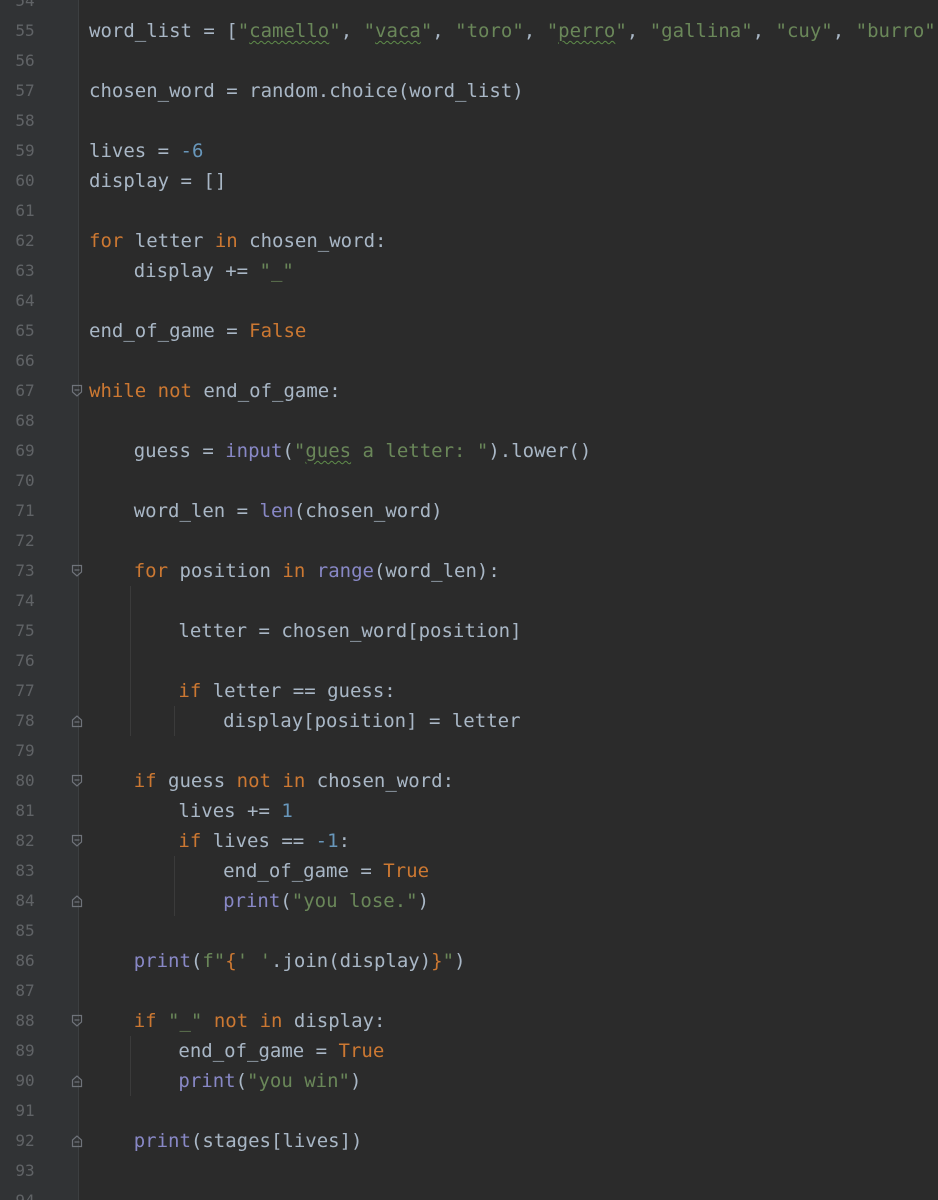 This screenshot has height=1200, width=938. Describe the element at coordinates (469, 1171) in the screenshot. I see `code-line: 93` at that location.